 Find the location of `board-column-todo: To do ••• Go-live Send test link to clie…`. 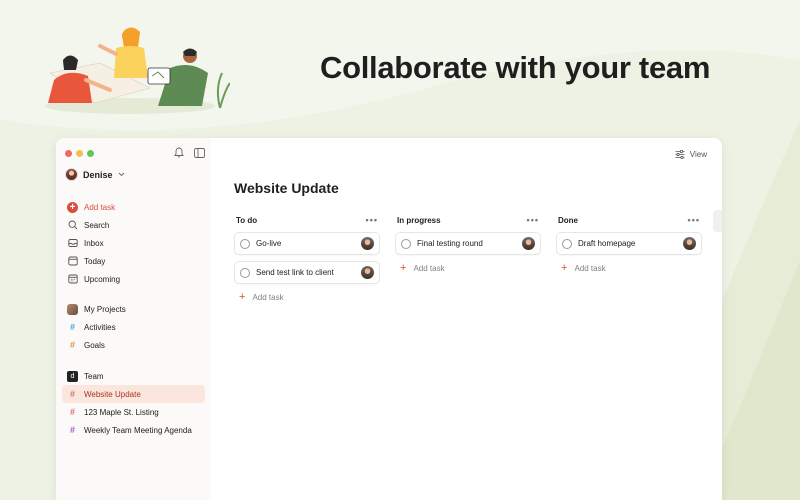

board-column-todo: To do ••• Go-live Send test link to clie… is located at coordinates (307, 260).